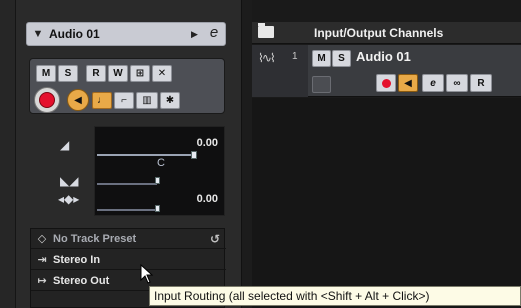  What do you see at coordinates (78, 100) in the screenshot?
I see `monitor-button: ◀` at bounding box center [78, 100].